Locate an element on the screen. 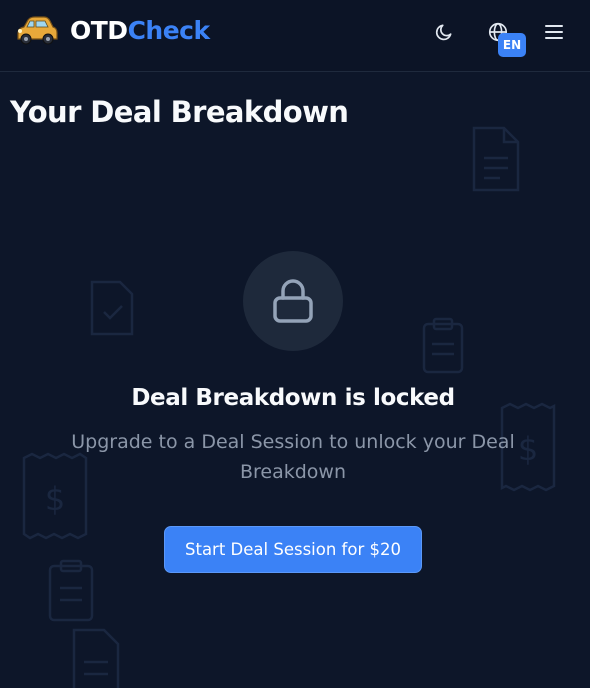 The height and width of the screenshot is (688, 590). brand-name-part-2: Check is located at coordinates (169, 30).